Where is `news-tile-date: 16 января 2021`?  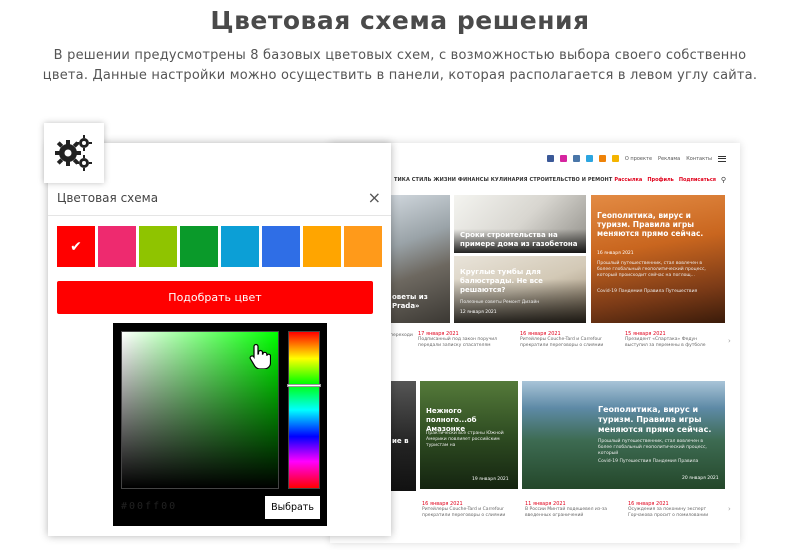
news-tile-date: 16 января 2021 is located at coordinates (615, 253).